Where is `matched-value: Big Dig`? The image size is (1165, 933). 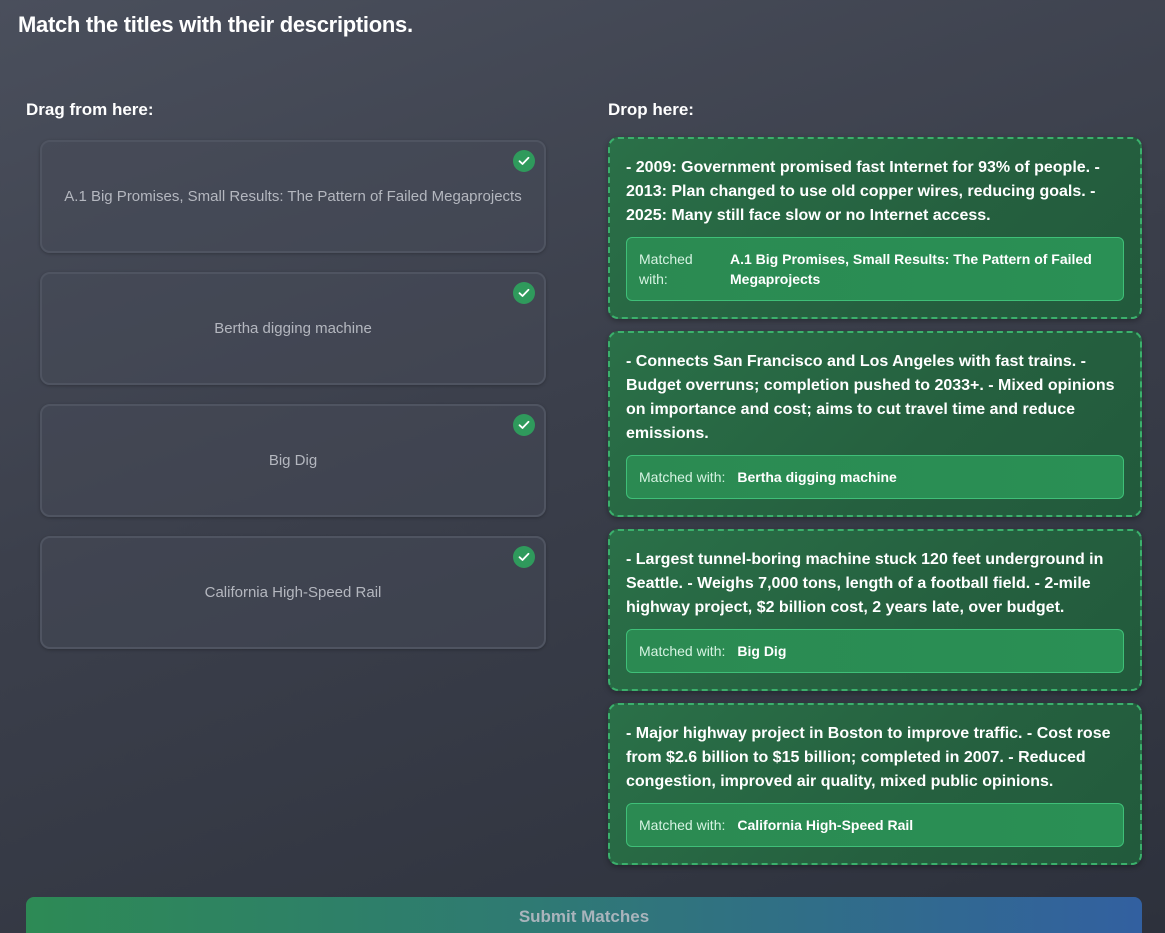 matched-value: Big Dig is located at coordinates (762, 651).